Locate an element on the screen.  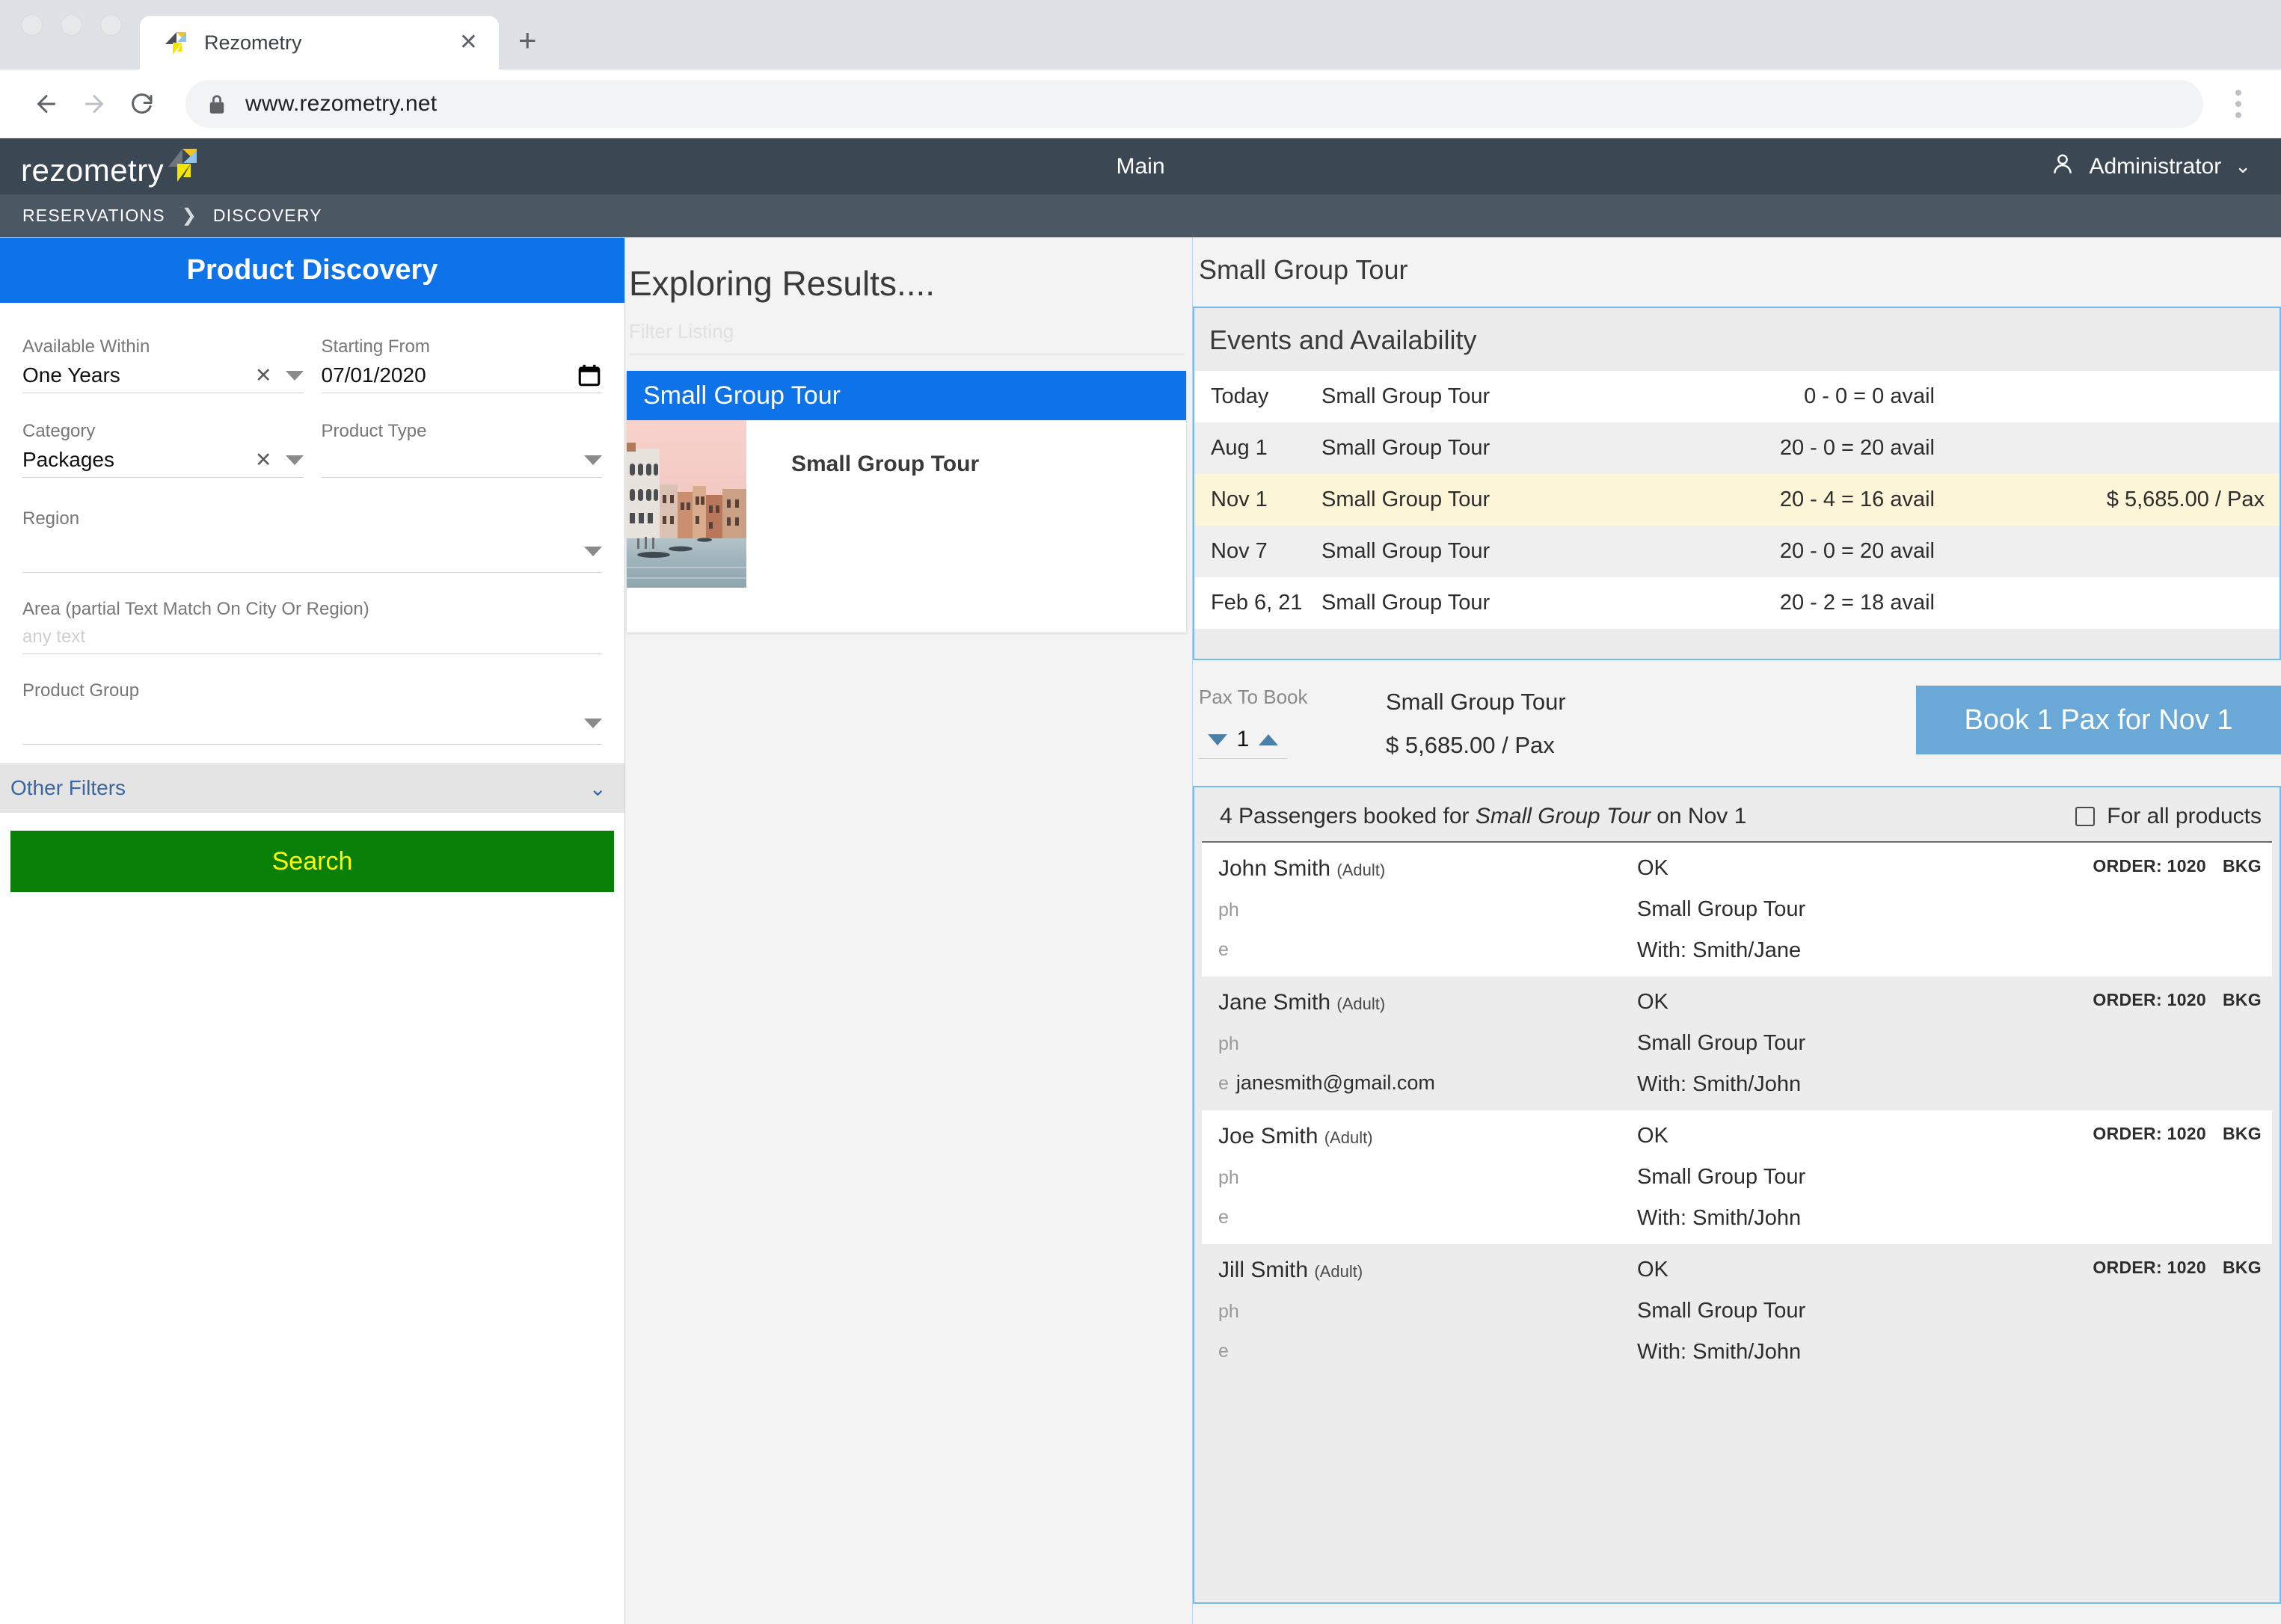
table-row: Today Small Group Tour 0 - 0 = 0 avail is located at coordinates (1737, 396).